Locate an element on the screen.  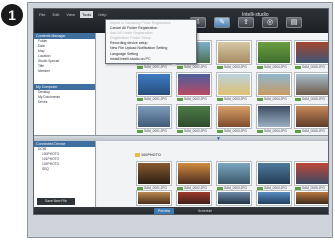
tree-item: SEQ is located at coordinates (64, 169).